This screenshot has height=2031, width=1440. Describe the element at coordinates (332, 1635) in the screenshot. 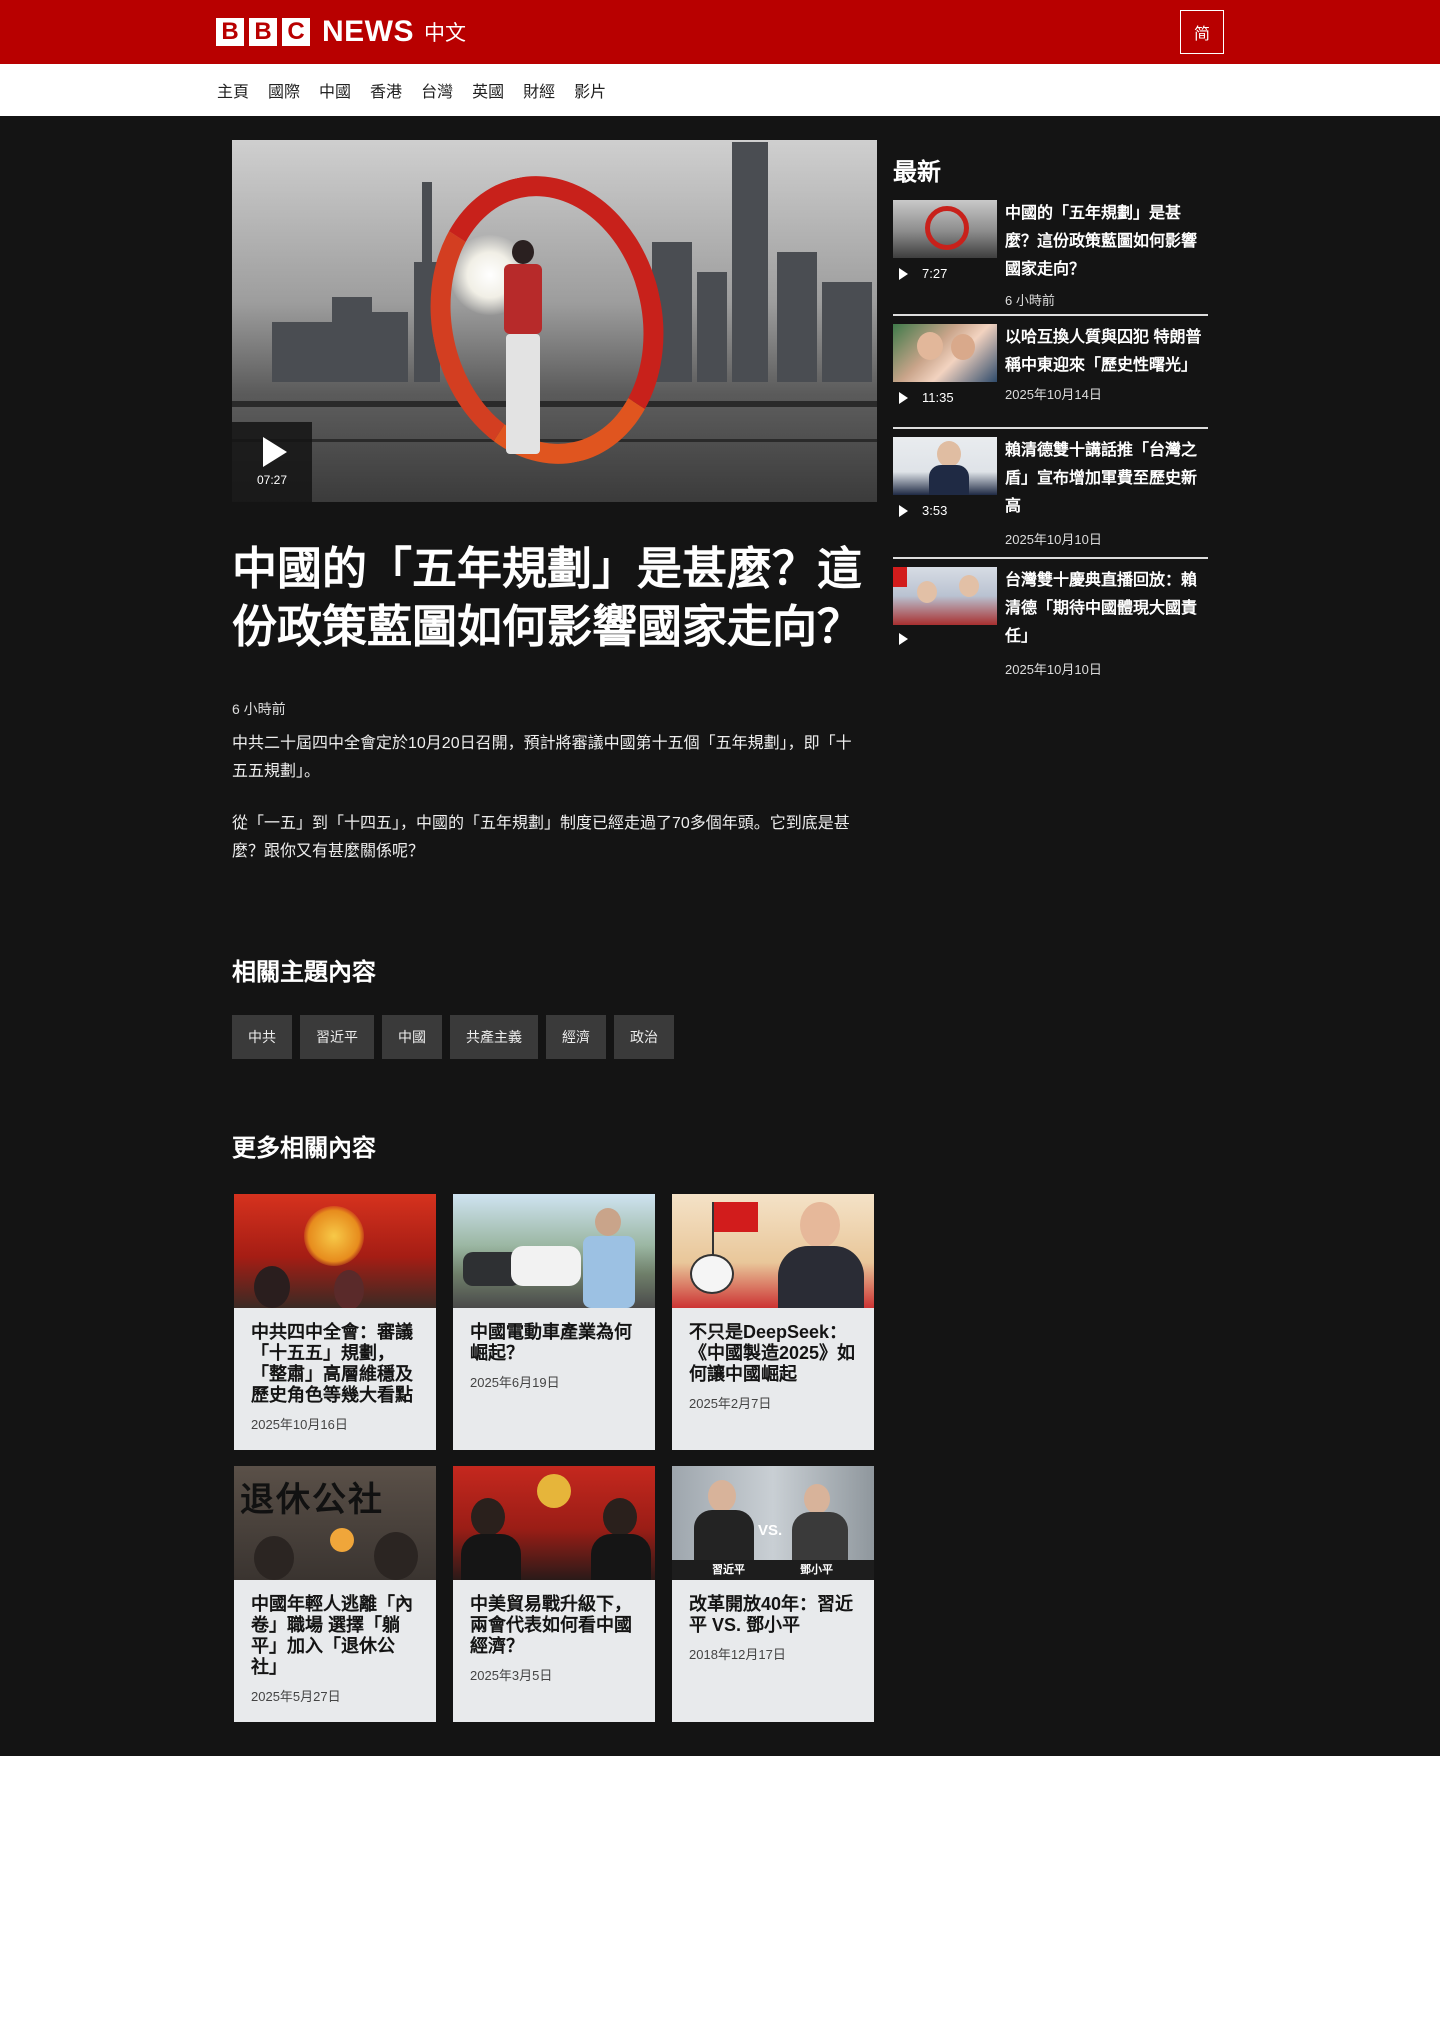

I see `card-title: 中國年輕人逃離「內卷」職場 選擇「躺平」加入「退休公社」` at that location.